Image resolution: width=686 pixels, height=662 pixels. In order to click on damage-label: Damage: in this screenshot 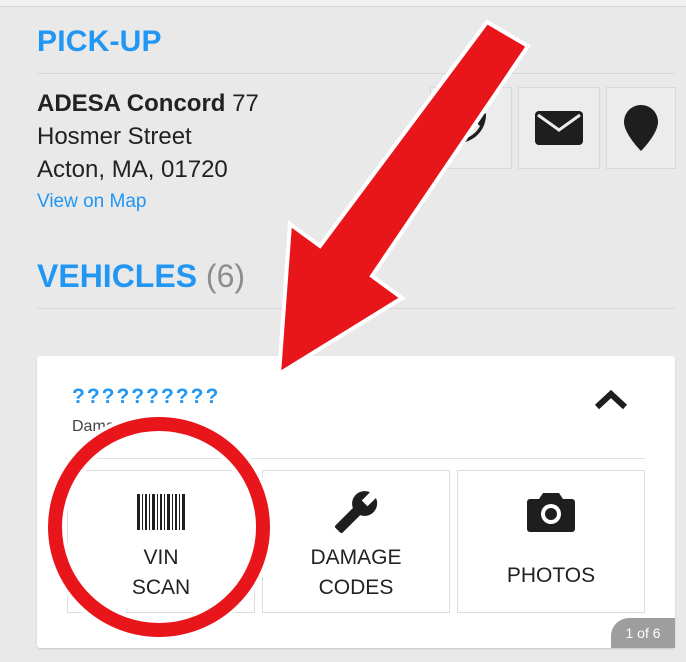, I will do `click(104, 426)`.